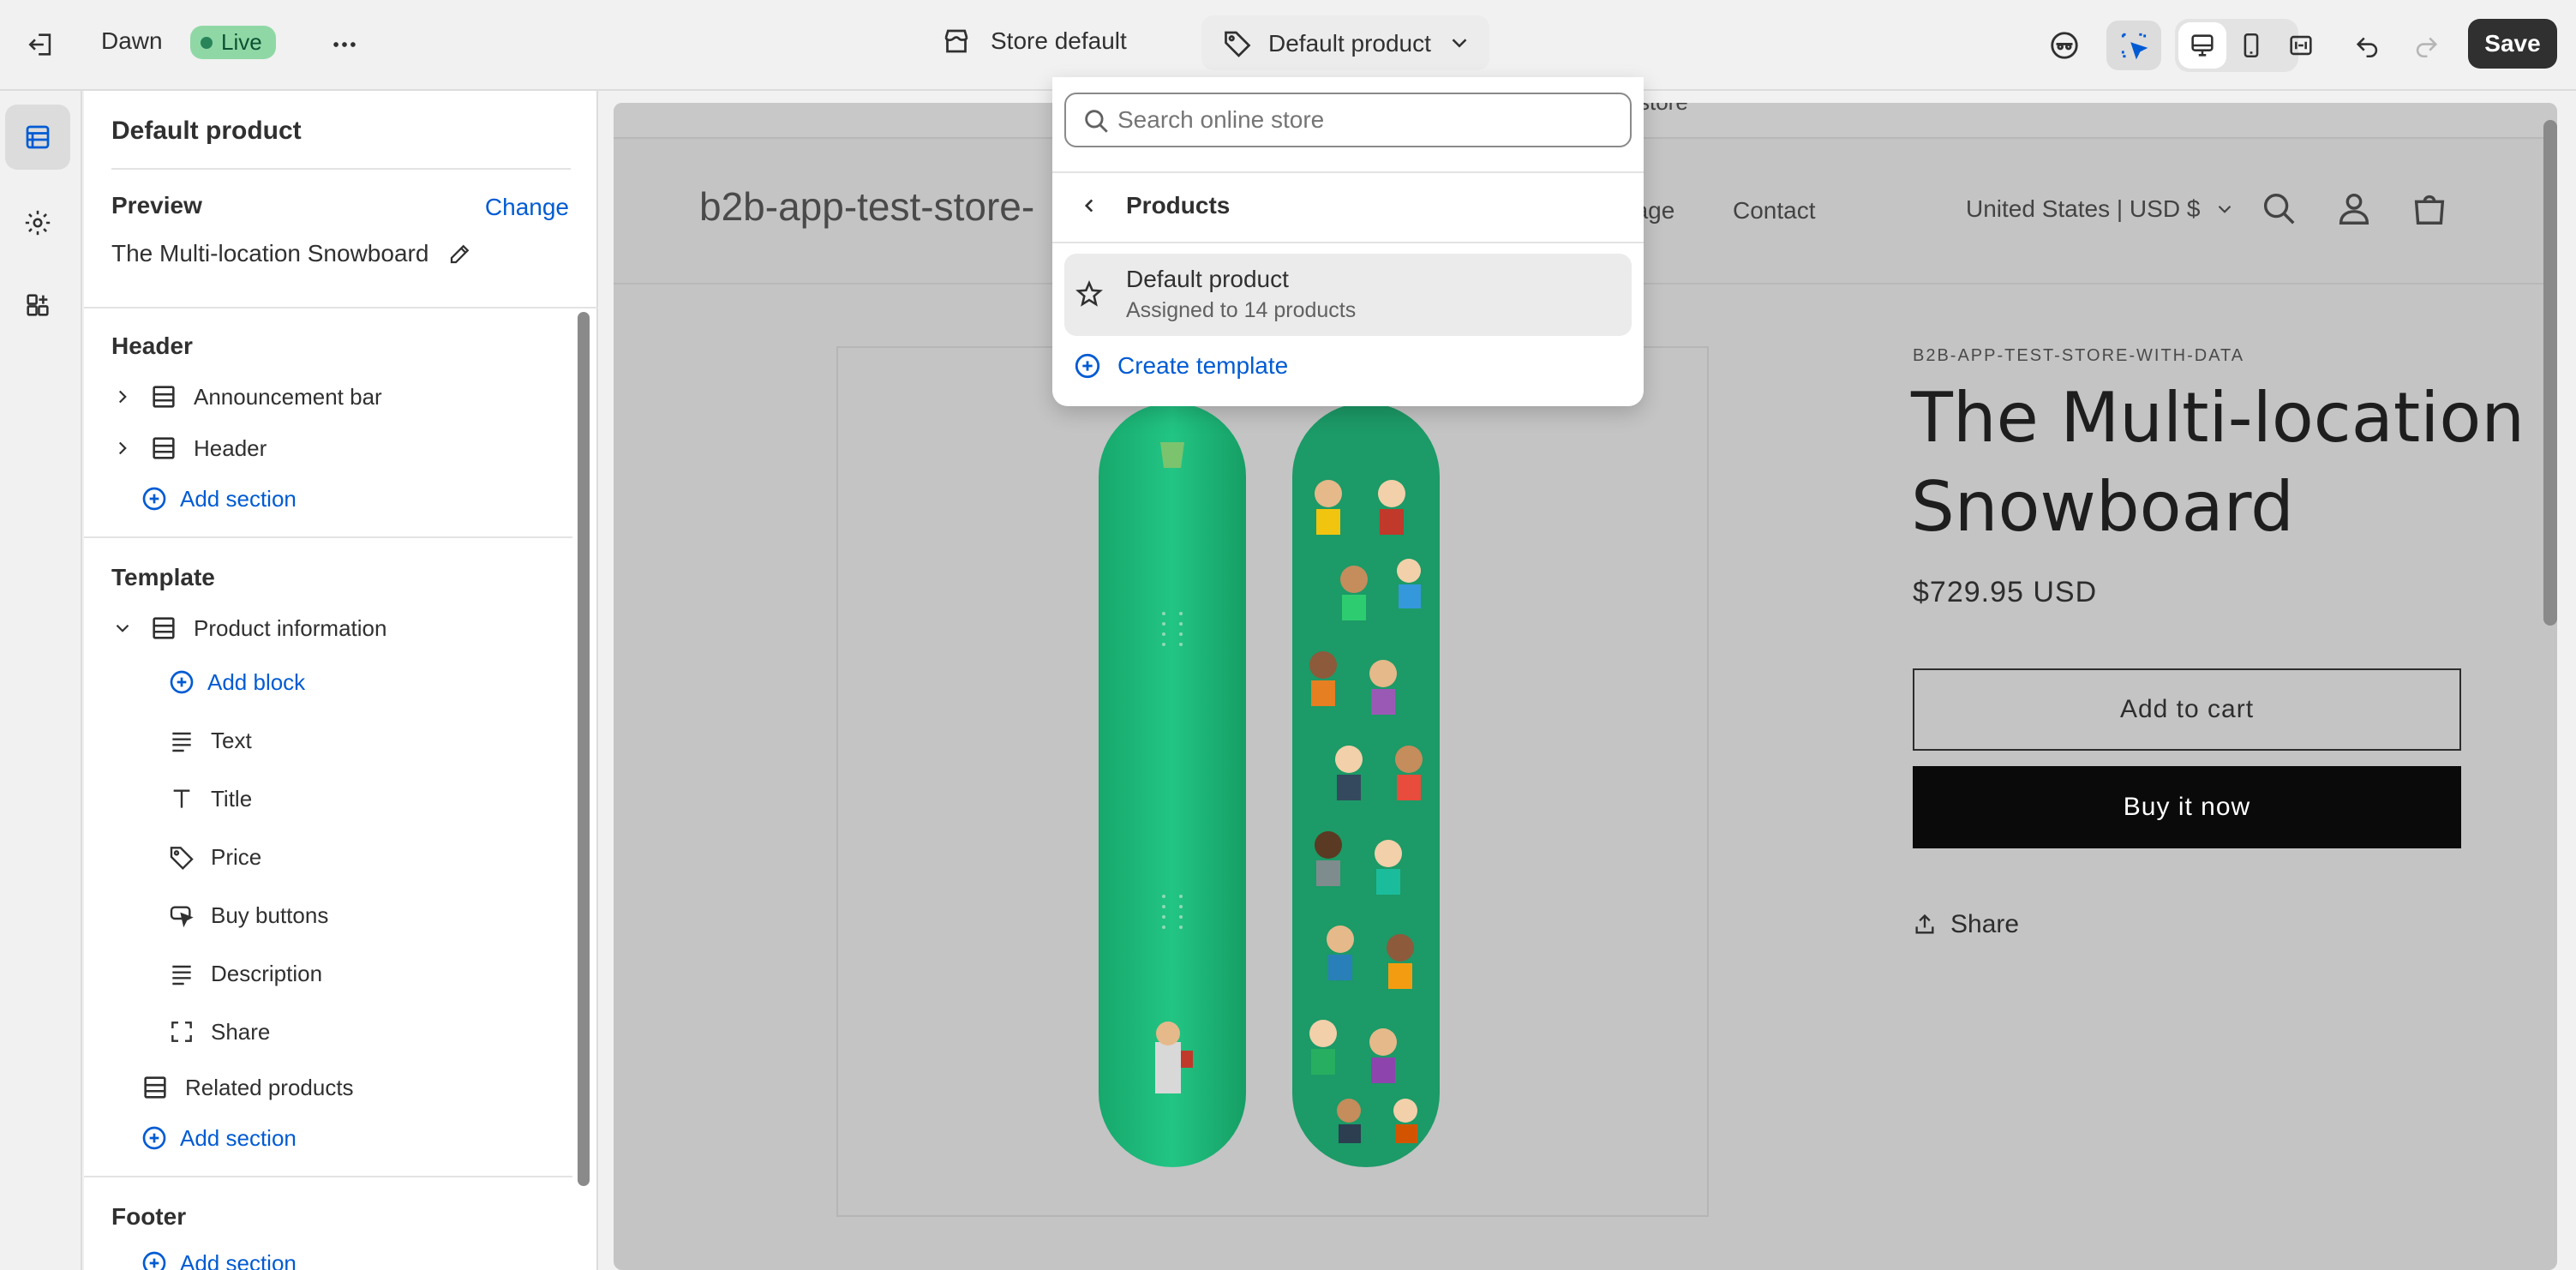 The height and width of the screenshot is (1270, 2576). Describe the element at coordinates (1207, 279) in the screenshot. I see `template-option-title: Default product` at that location.